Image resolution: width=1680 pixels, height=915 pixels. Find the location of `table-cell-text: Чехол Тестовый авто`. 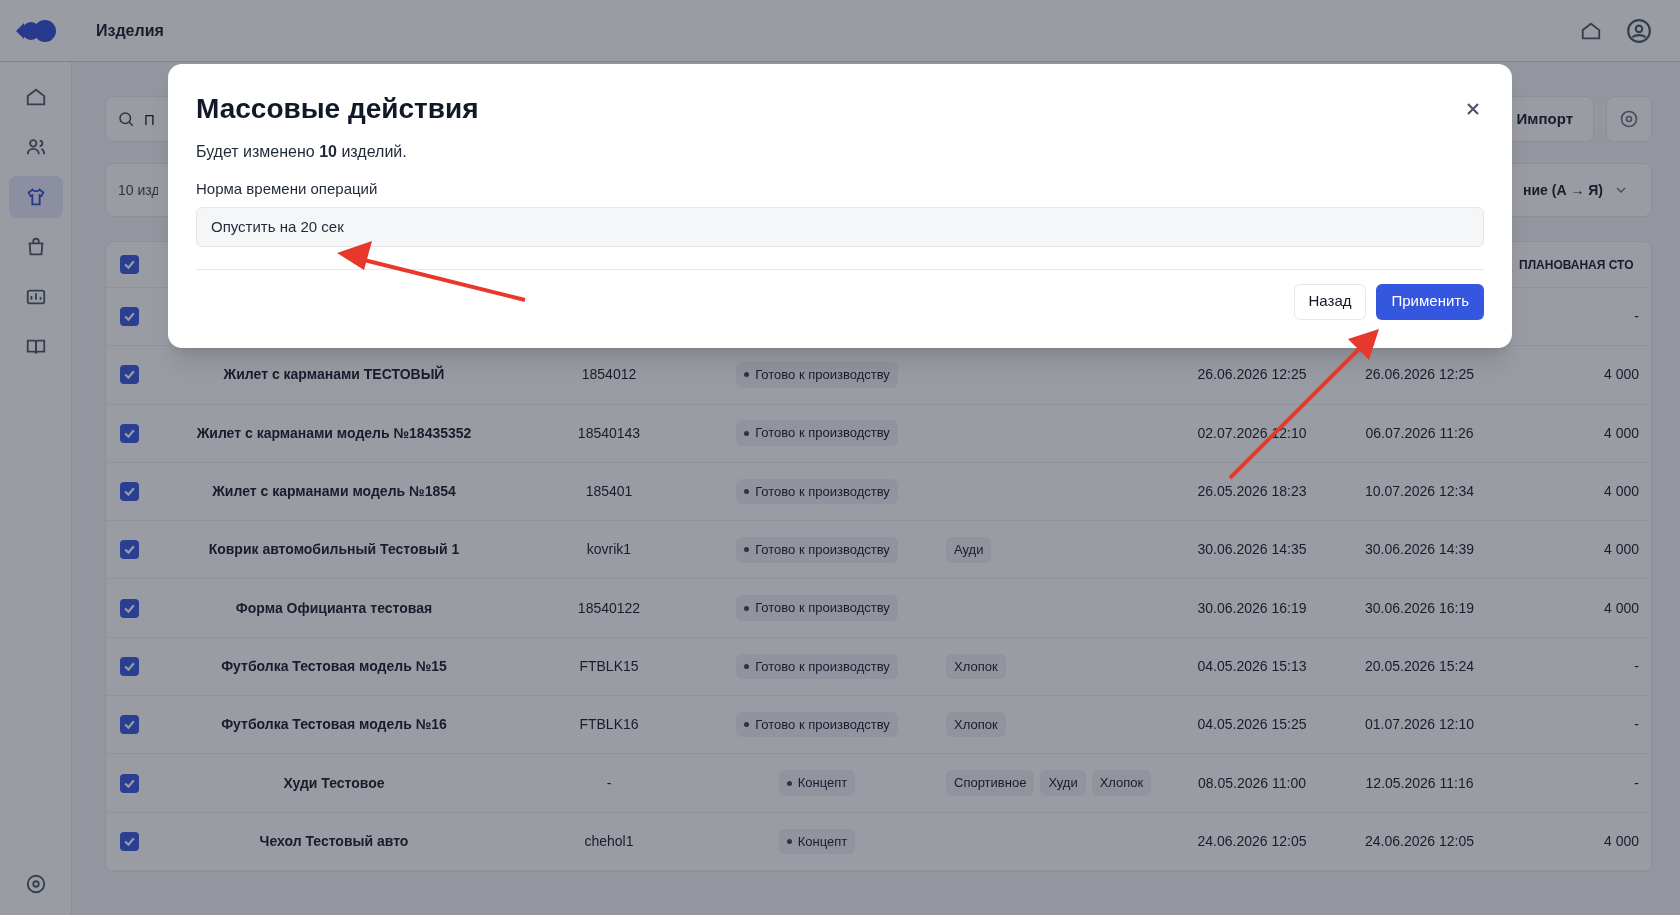

table-cell-text: Чехол Тестовый авто is located at coordinates (334, 841).